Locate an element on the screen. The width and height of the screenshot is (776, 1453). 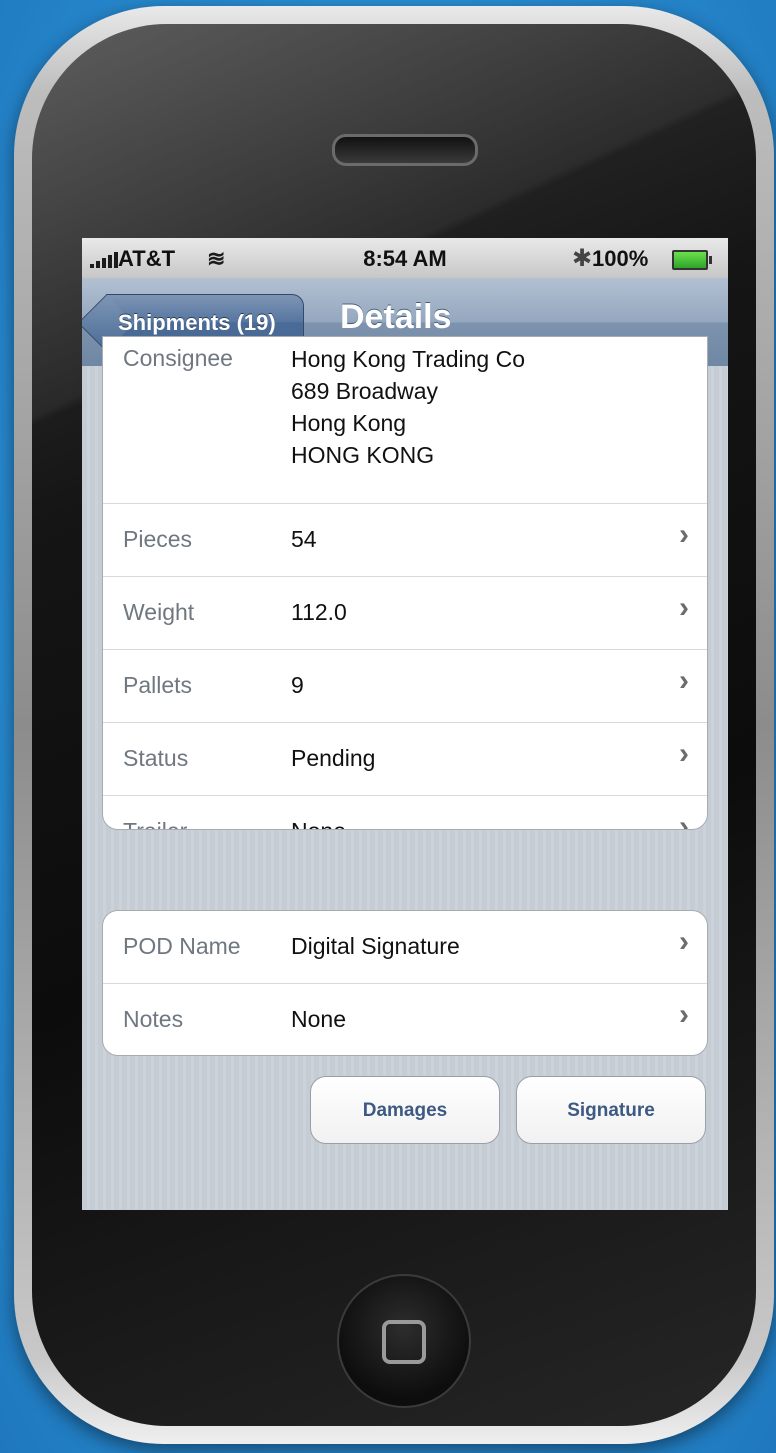
earpiece-speaker is located at coordinates (405, 150).